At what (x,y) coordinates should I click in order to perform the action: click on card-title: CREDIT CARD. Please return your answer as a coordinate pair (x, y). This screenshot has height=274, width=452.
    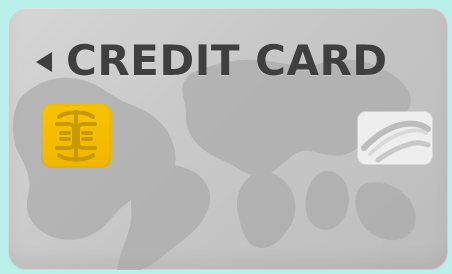
    Looking at the image, I should click on (227, 60).